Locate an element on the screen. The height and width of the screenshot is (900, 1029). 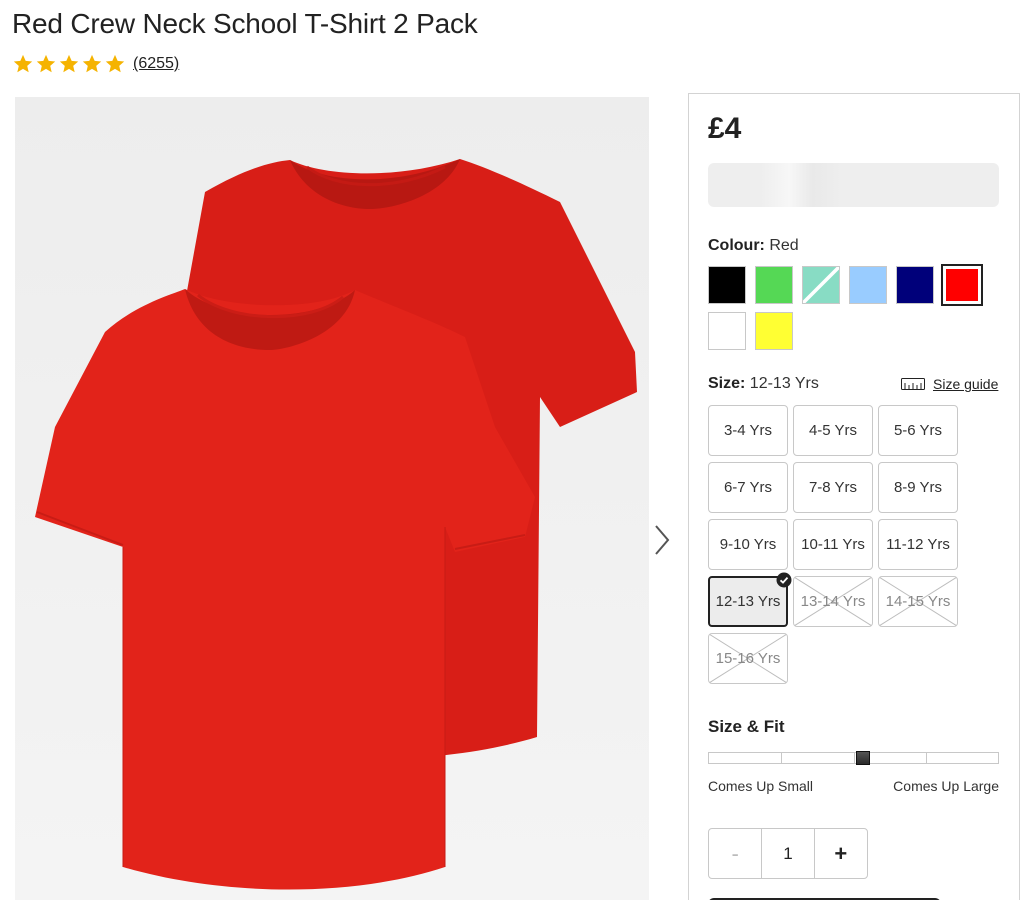
size-option: 5-6 Yrs is located at coordinates (918, 430).